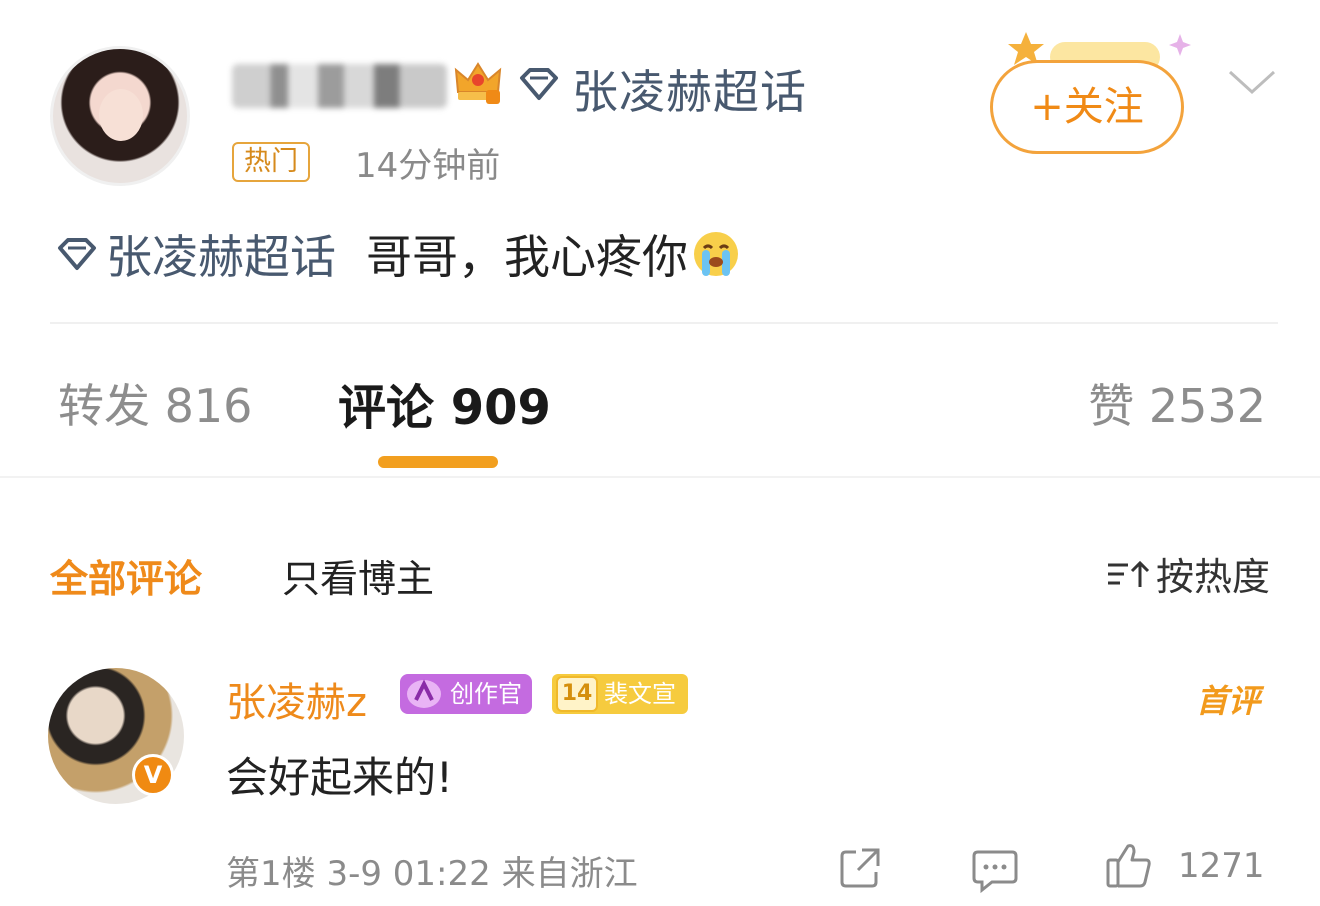  I want to click on filter-author-only: 只看博主, so click(358, 575).